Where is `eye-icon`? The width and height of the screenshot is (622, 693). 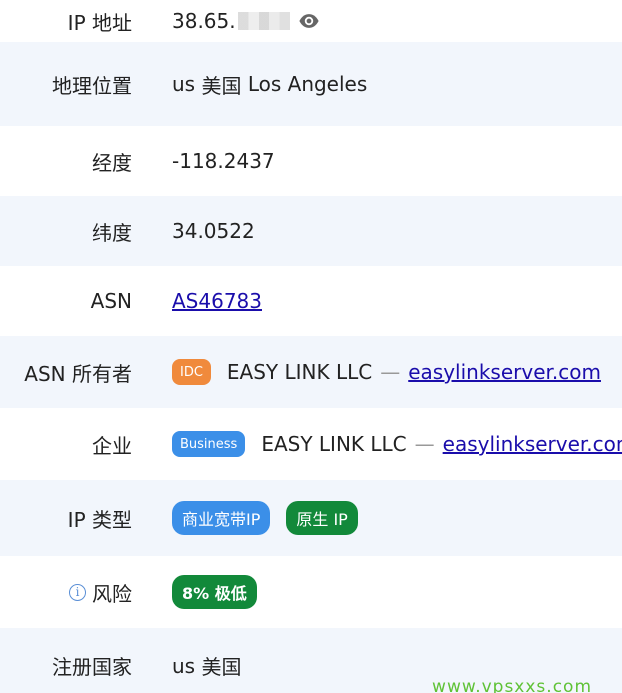
eye-icon is located at coordinates (309, 21).